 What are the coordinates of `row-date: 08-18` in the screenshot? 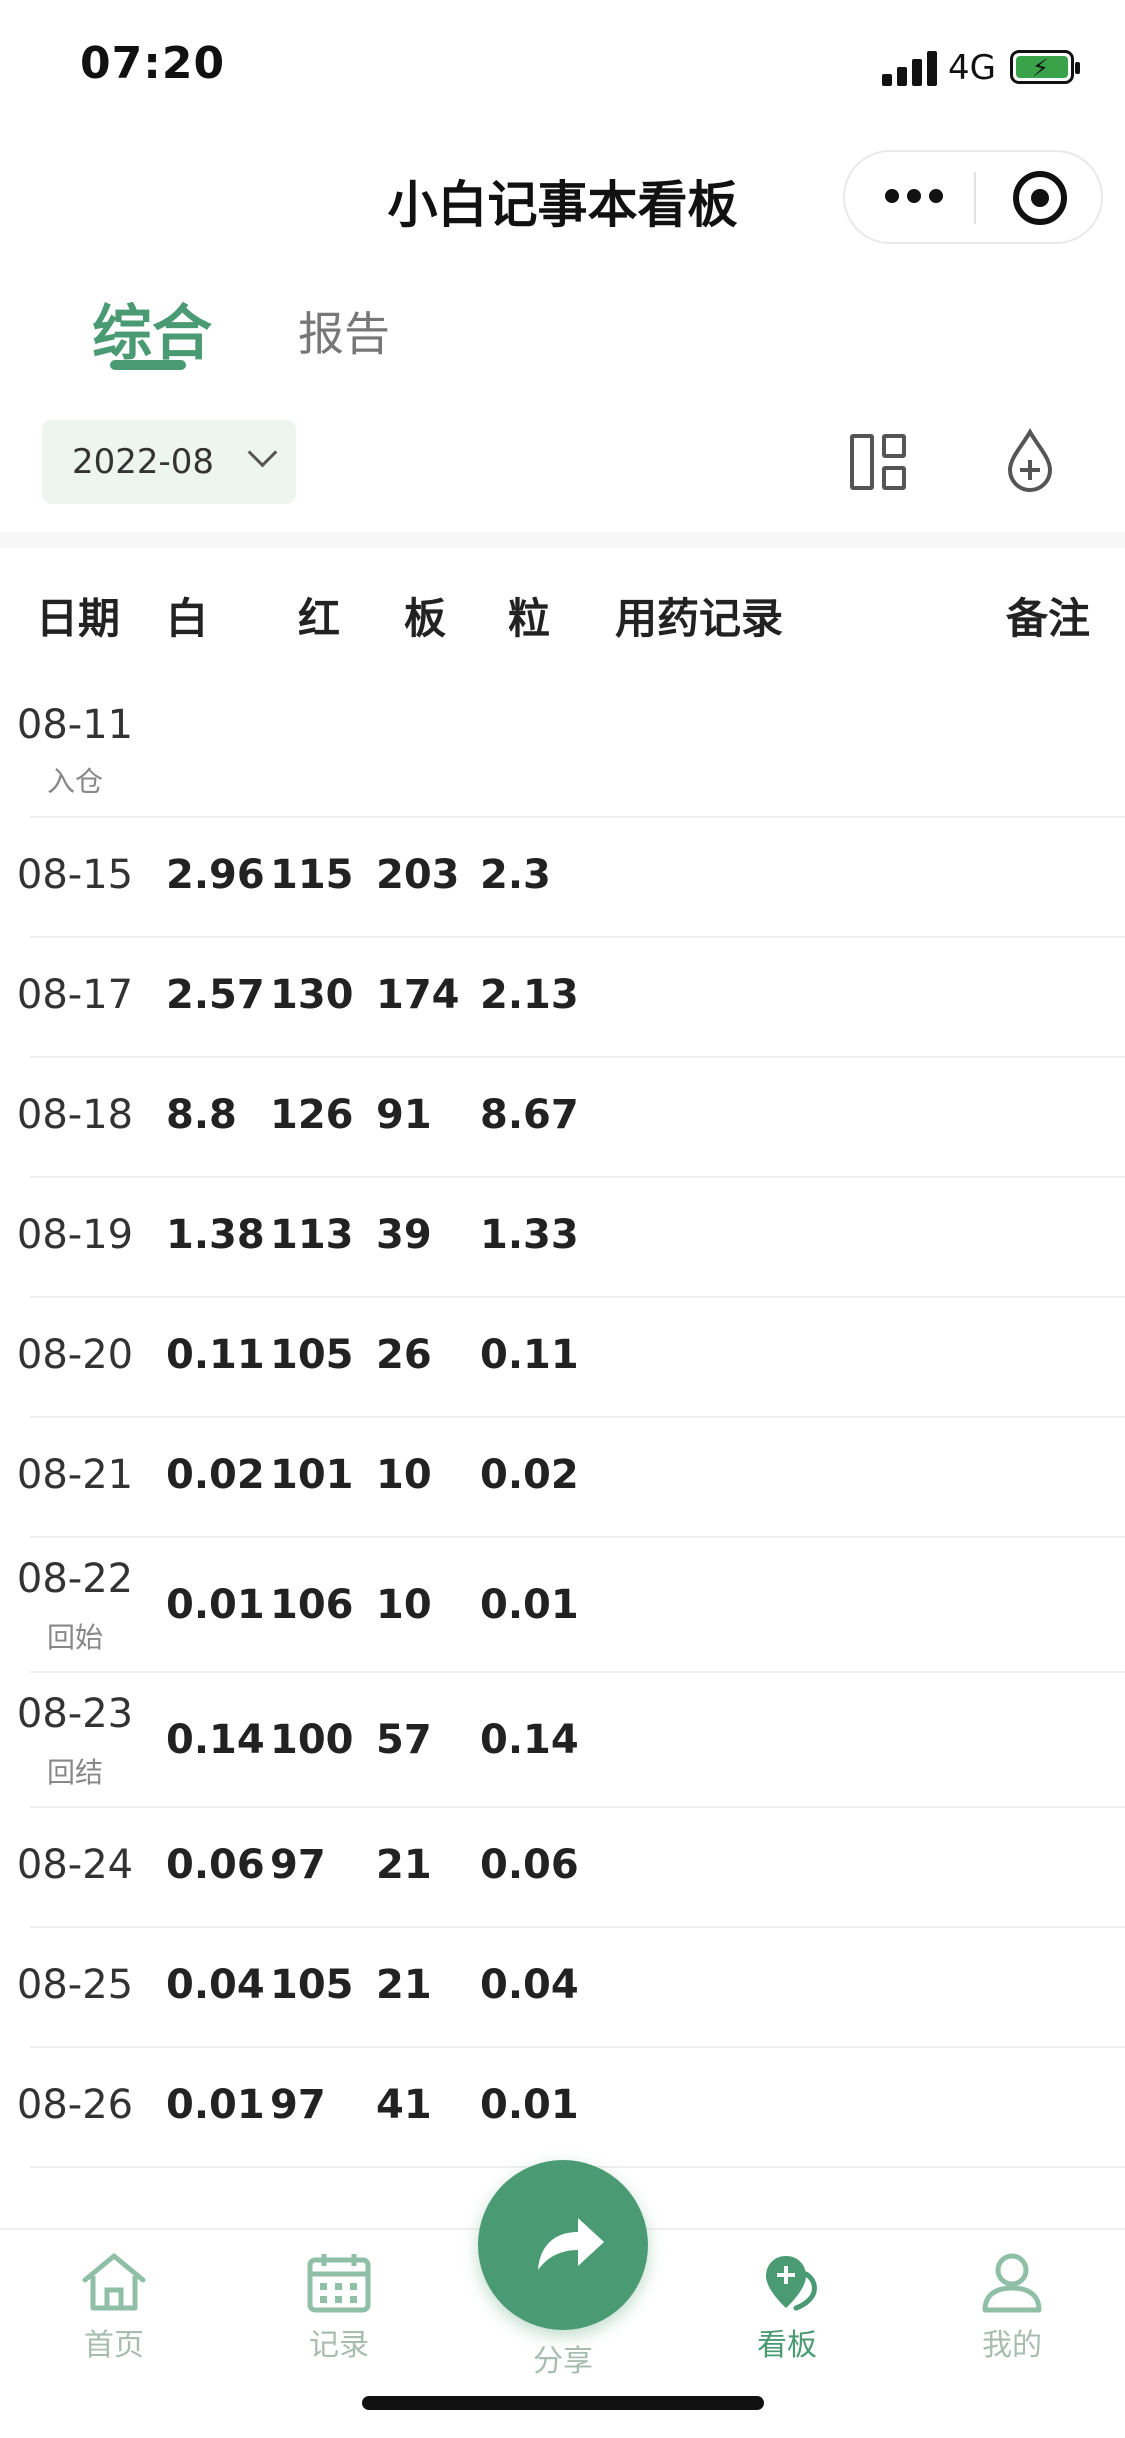 It's located at (75, 1115).